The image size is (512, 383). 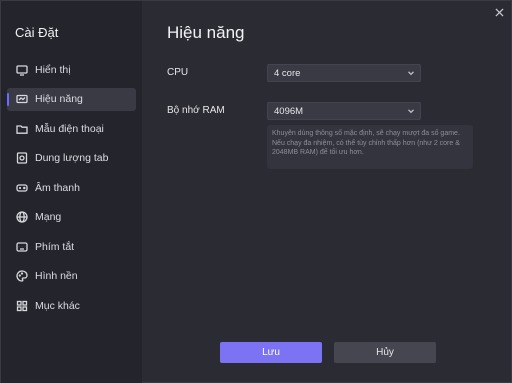 I want to click on sidebar-item-other: Mục khác, so click(x=71, y=305).